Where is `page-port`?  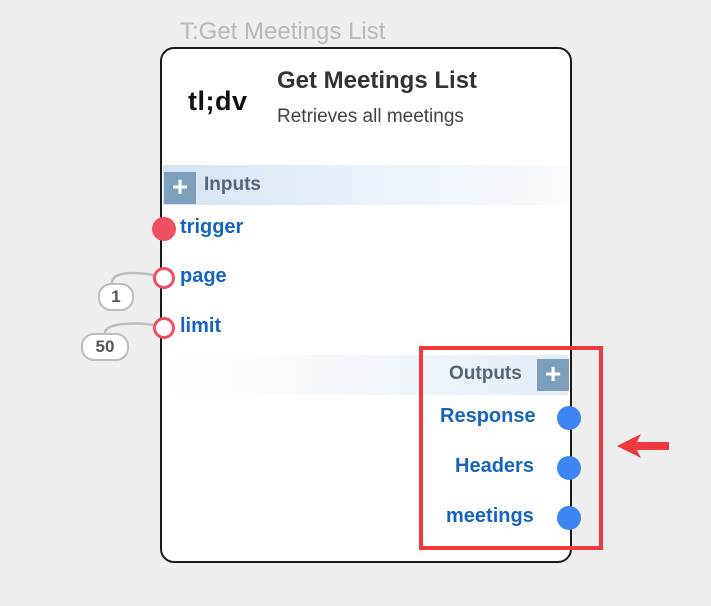 page-port is located at coordinates (164, 278).